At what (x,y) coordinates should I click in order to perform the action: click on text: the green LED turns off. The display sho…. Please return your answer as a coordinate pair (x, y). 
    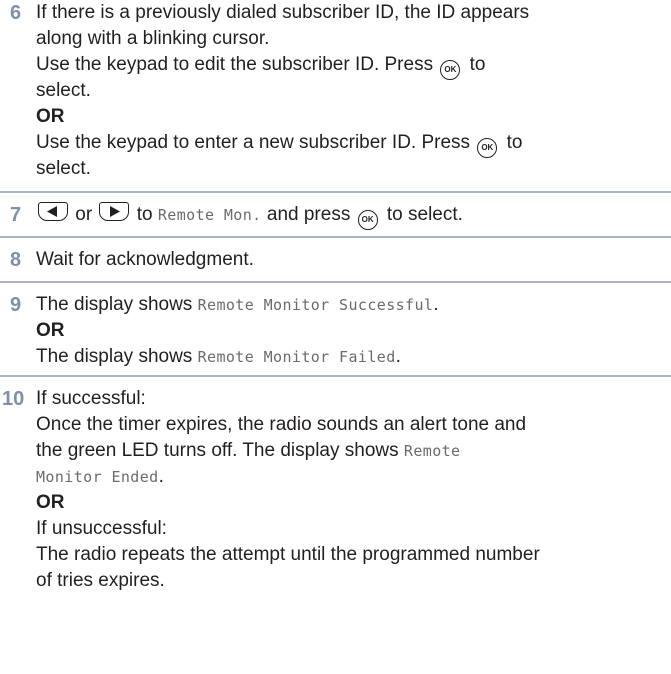
    Looking at the image, I should click on (220, 450).